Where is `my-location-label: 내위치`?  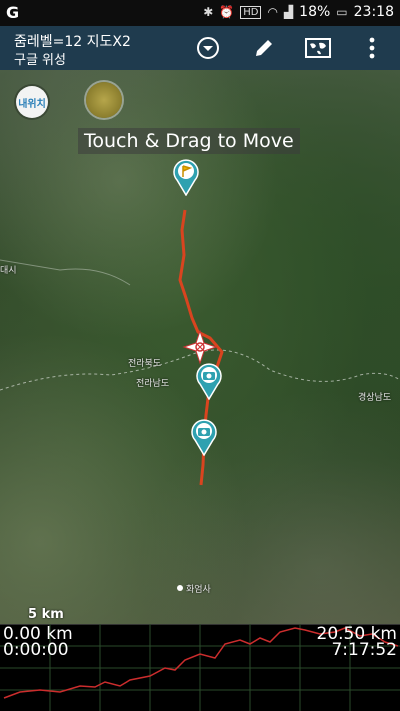
my-location-label: 내위치 is located at coordinates (32, 104).